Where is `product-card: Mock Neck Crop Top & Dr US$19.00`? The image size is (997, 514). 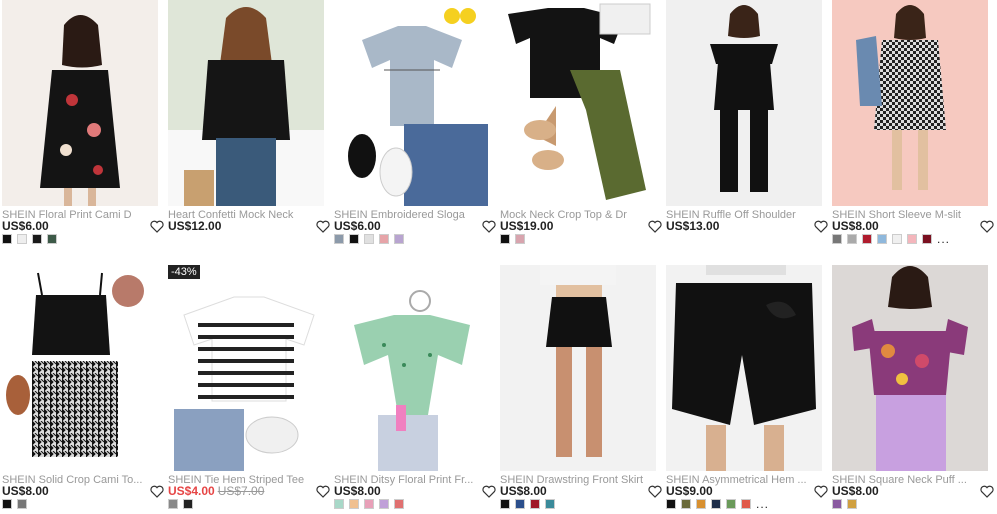
product-card: Mock Neck Crop Top & Dr US$19.00 is located at coordinates (581, 122).